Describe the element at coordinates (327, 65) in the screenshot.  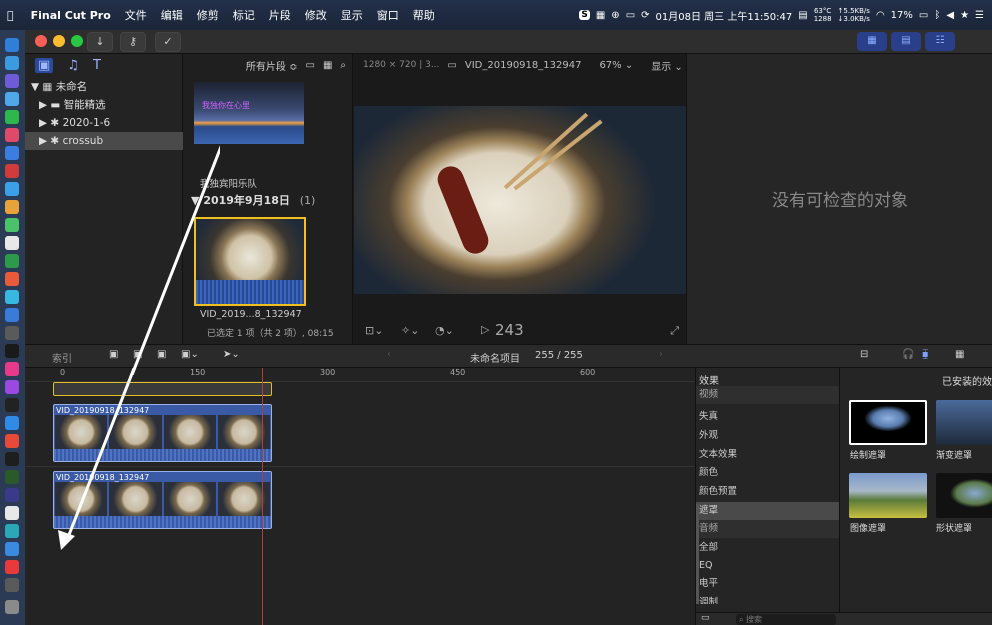
I see `filmstrip-icon: ▦` at that location.